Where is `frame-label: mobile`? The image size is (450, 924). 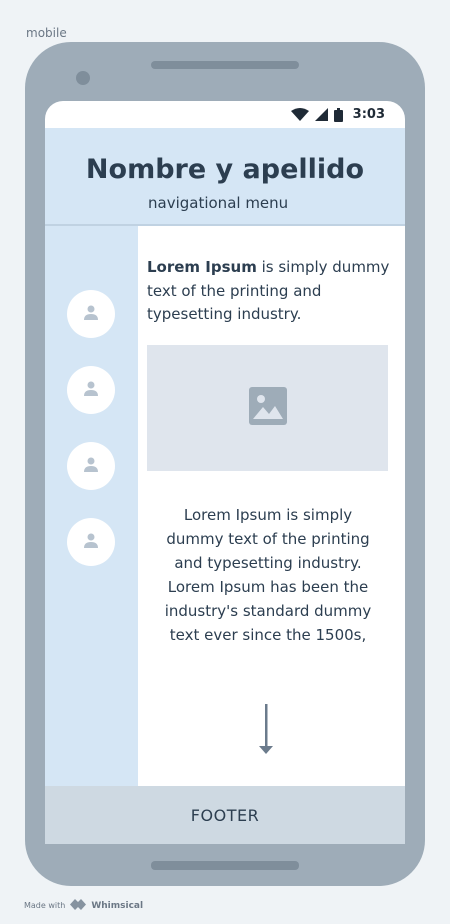
frame-label: mobile is located at coordinates (46, 33).